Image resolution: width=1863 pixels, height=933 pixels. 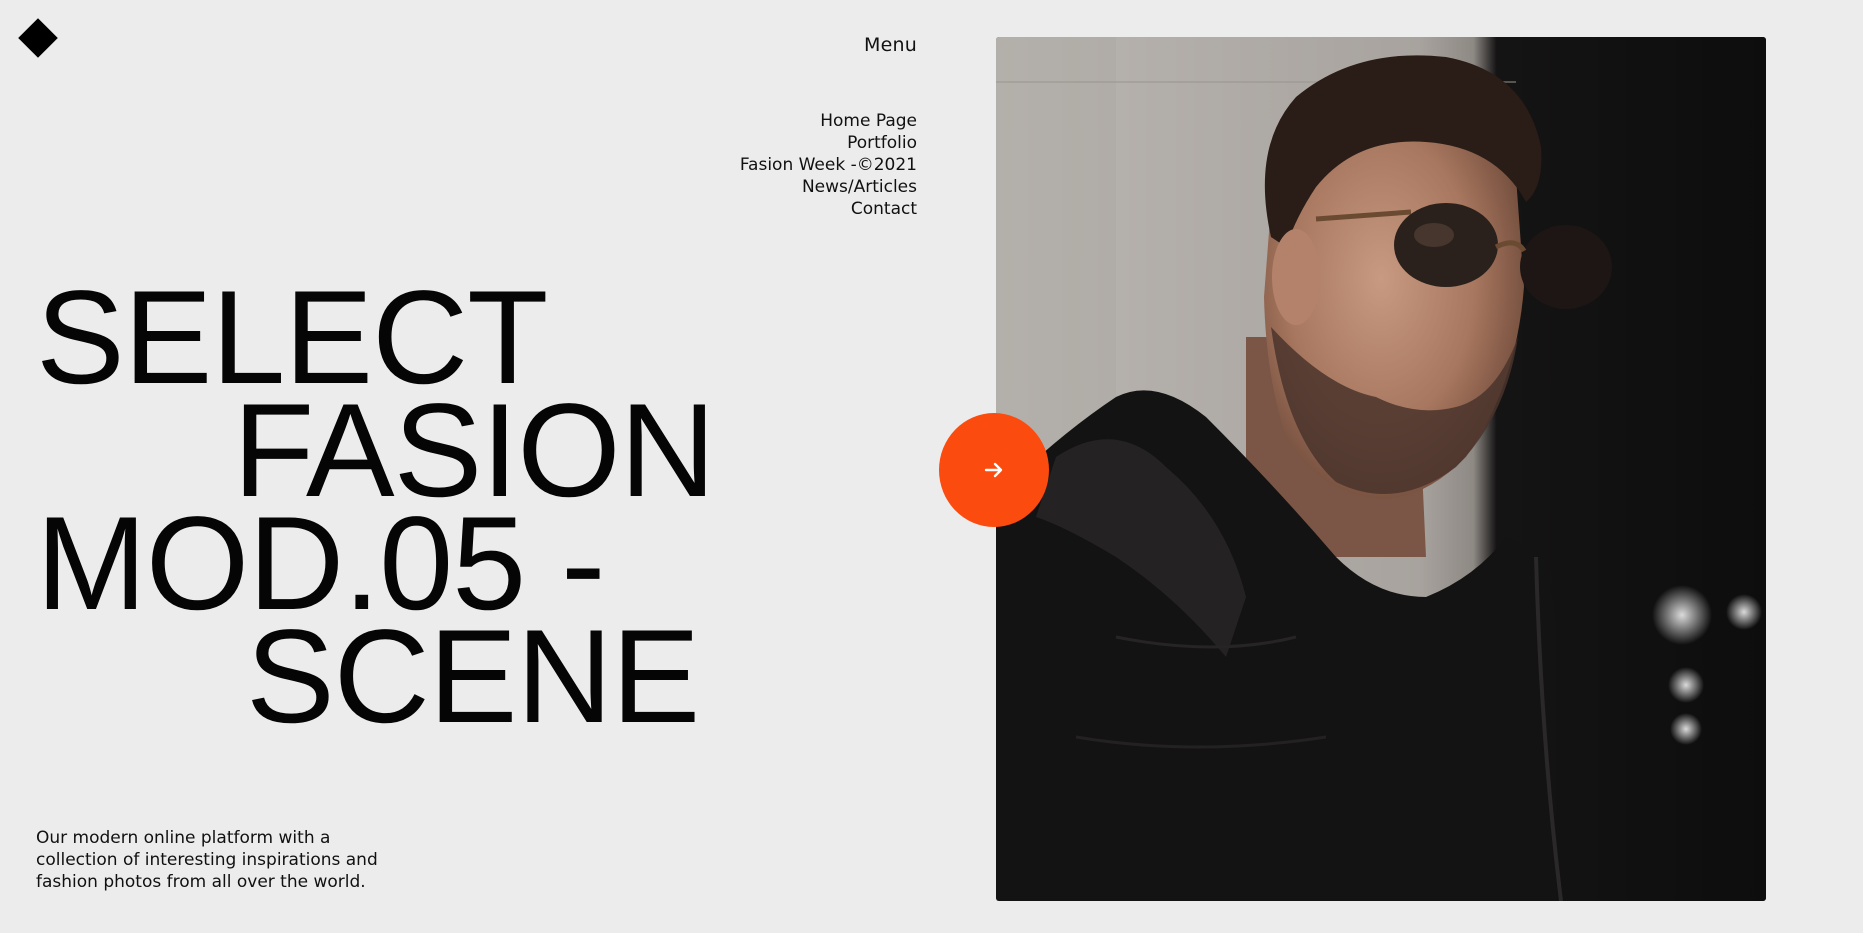 What do you see at coordinates (890, 45) in the screenshot?
I see `menu-button: Menu` at bounding box center [890, 45].